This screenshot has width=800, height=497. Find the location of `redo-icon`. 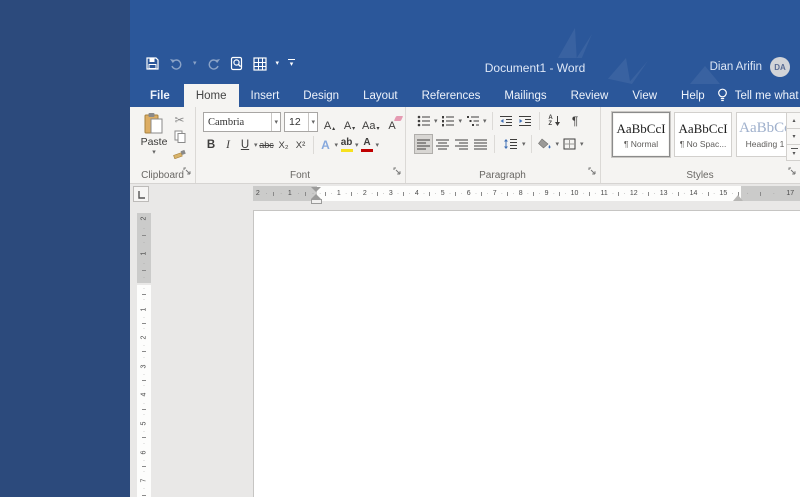

redo-icon is located at coordinates (213, 63).